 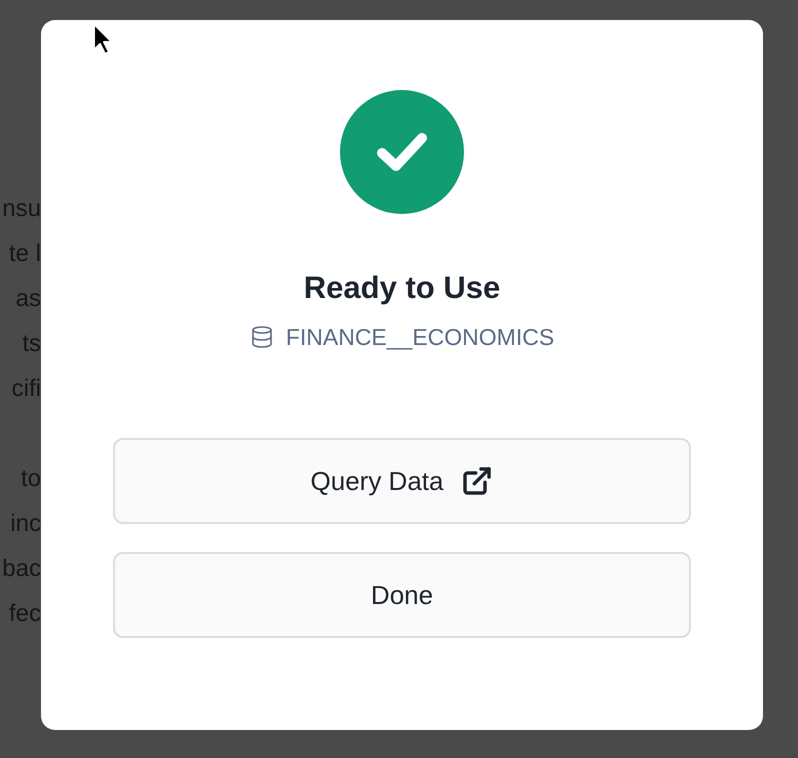 I want to click on done-button: Done, so click(x=402, y=595).